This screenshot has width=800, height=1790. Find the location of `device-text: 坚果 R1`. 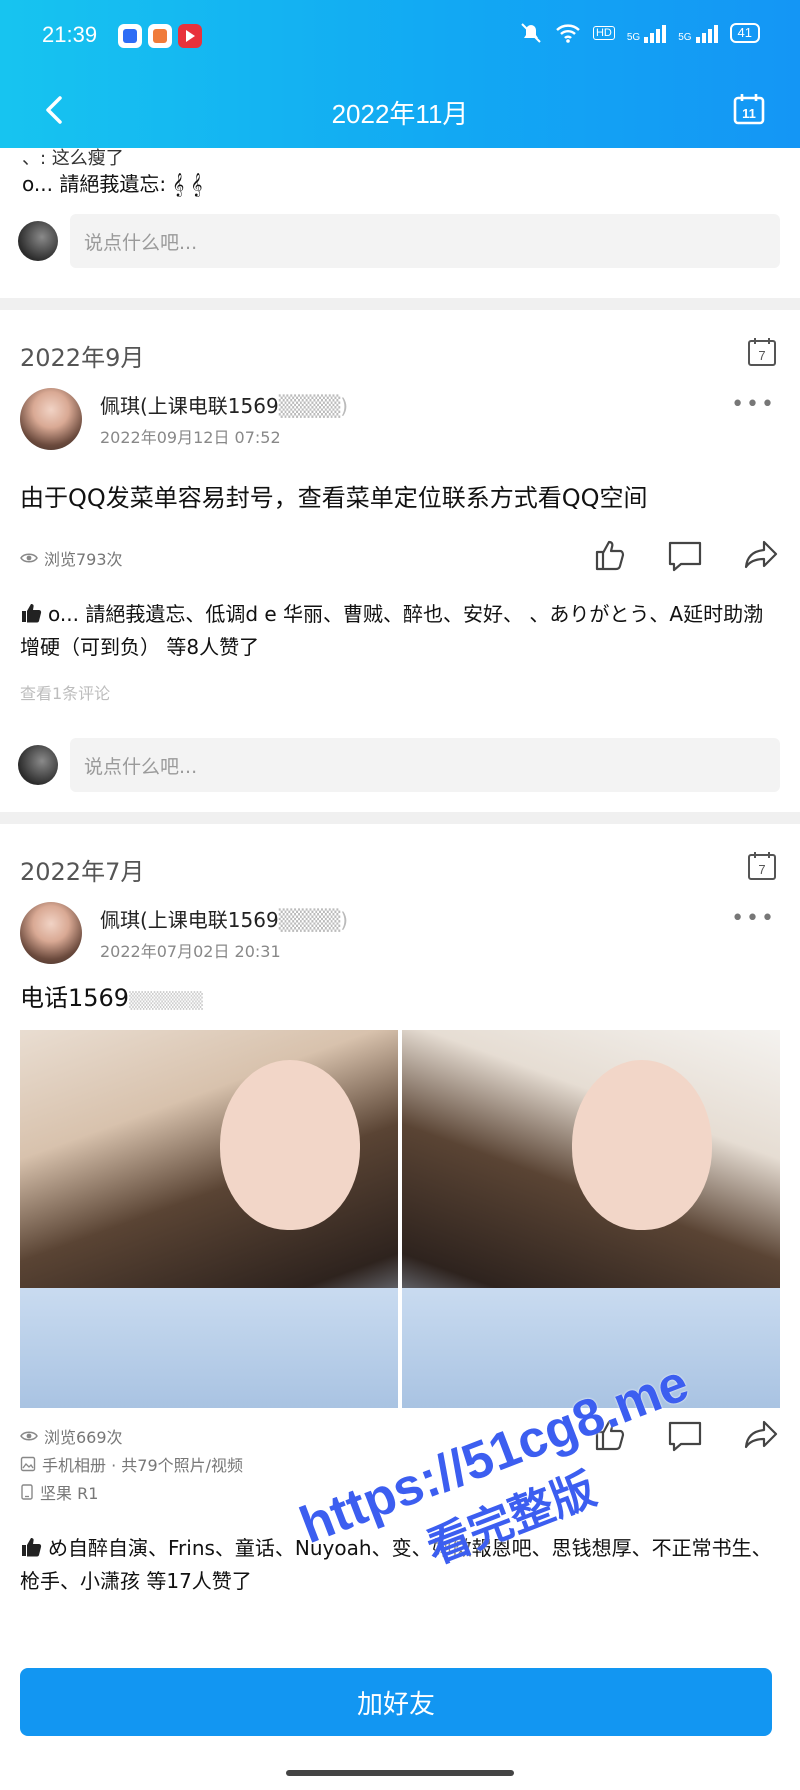

device-text: 坚果 R1 is located at coordinates (69, 1493).